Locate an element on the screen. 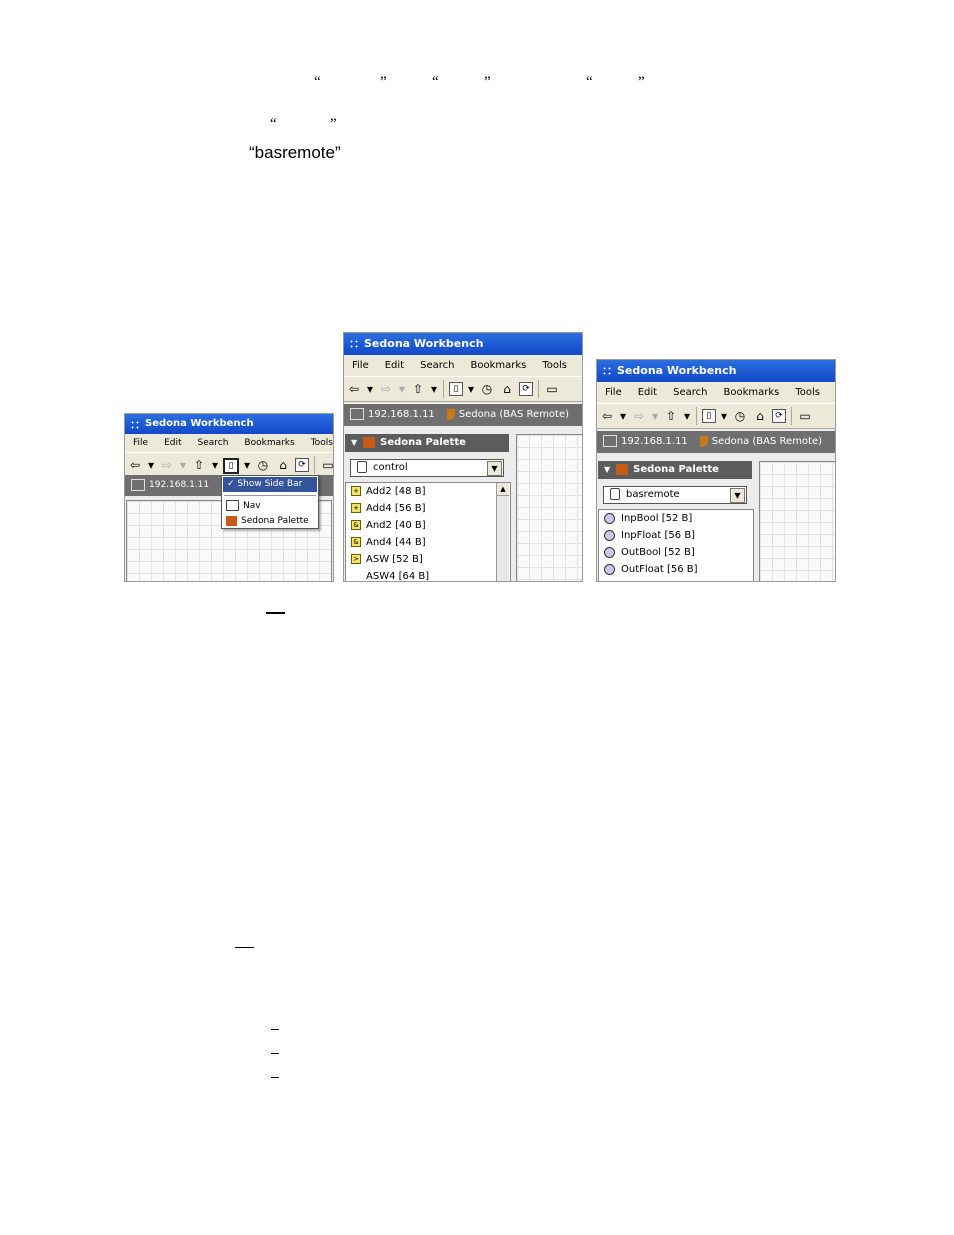 The height and width of the screenshot is (1235, 954). list-item-label: ASW [52 B] is located at coordinates (394, 559).